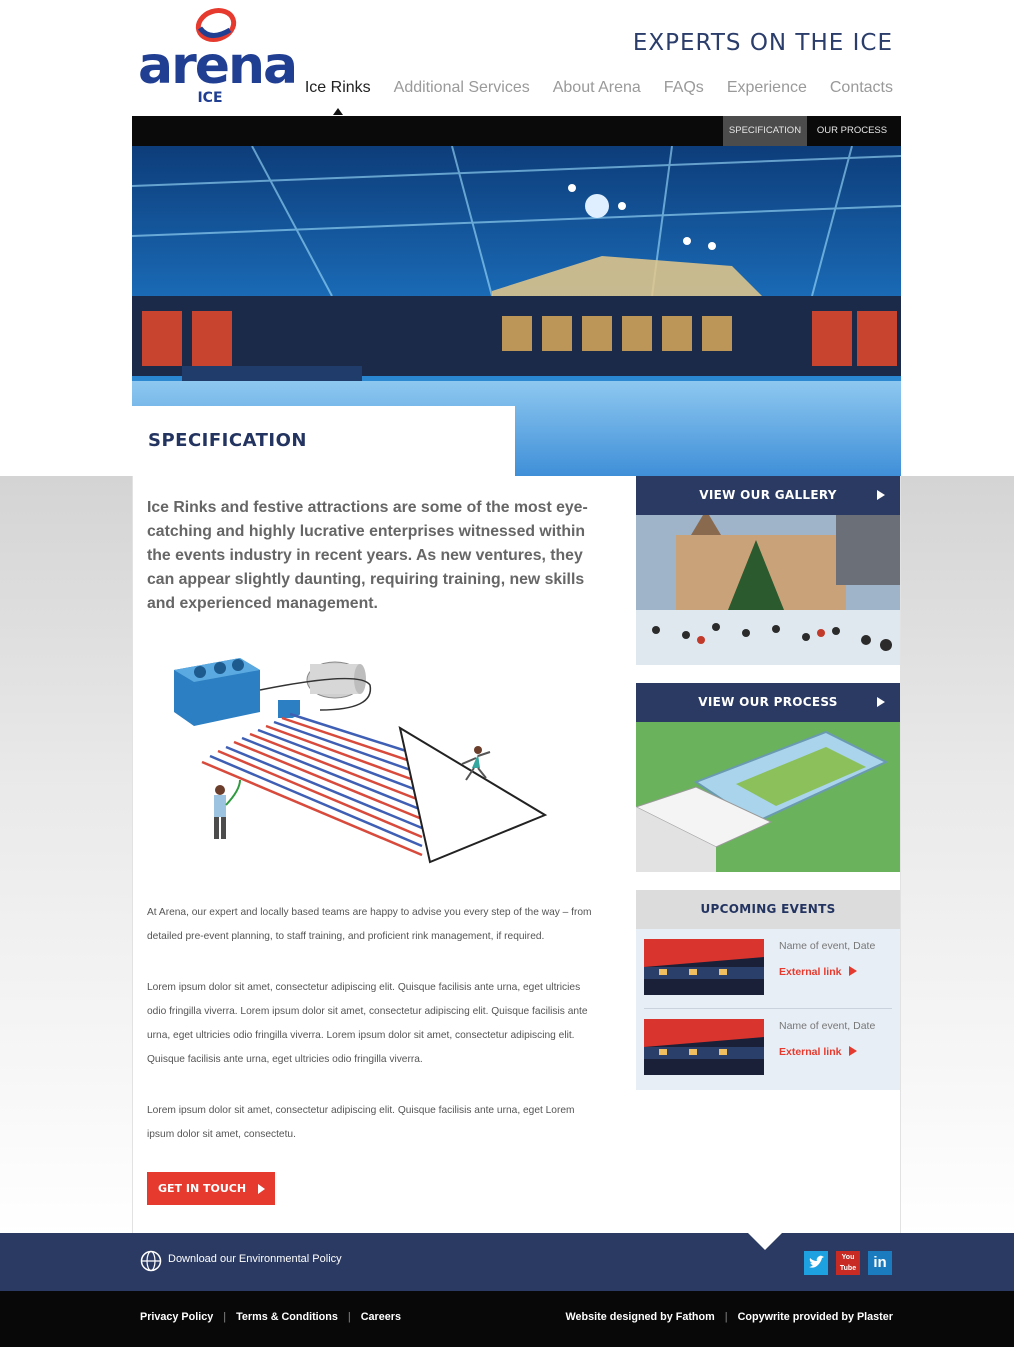  Describe the element at coordinates (516, 131) in the screenshot. I see `hero-subnav: SPECIFICATION OUR PROCESS` at that location.